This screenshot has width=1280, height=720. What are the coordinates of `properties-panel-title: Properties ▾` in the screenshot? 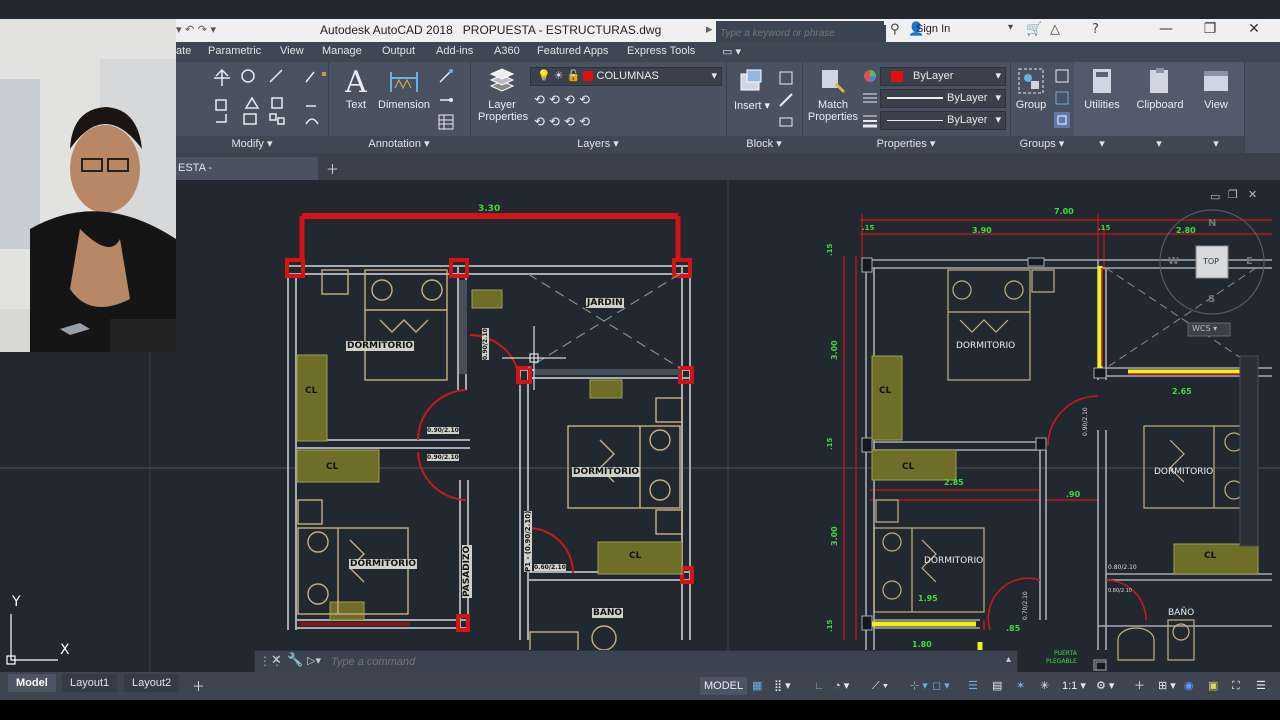 It's located at (906, 144).